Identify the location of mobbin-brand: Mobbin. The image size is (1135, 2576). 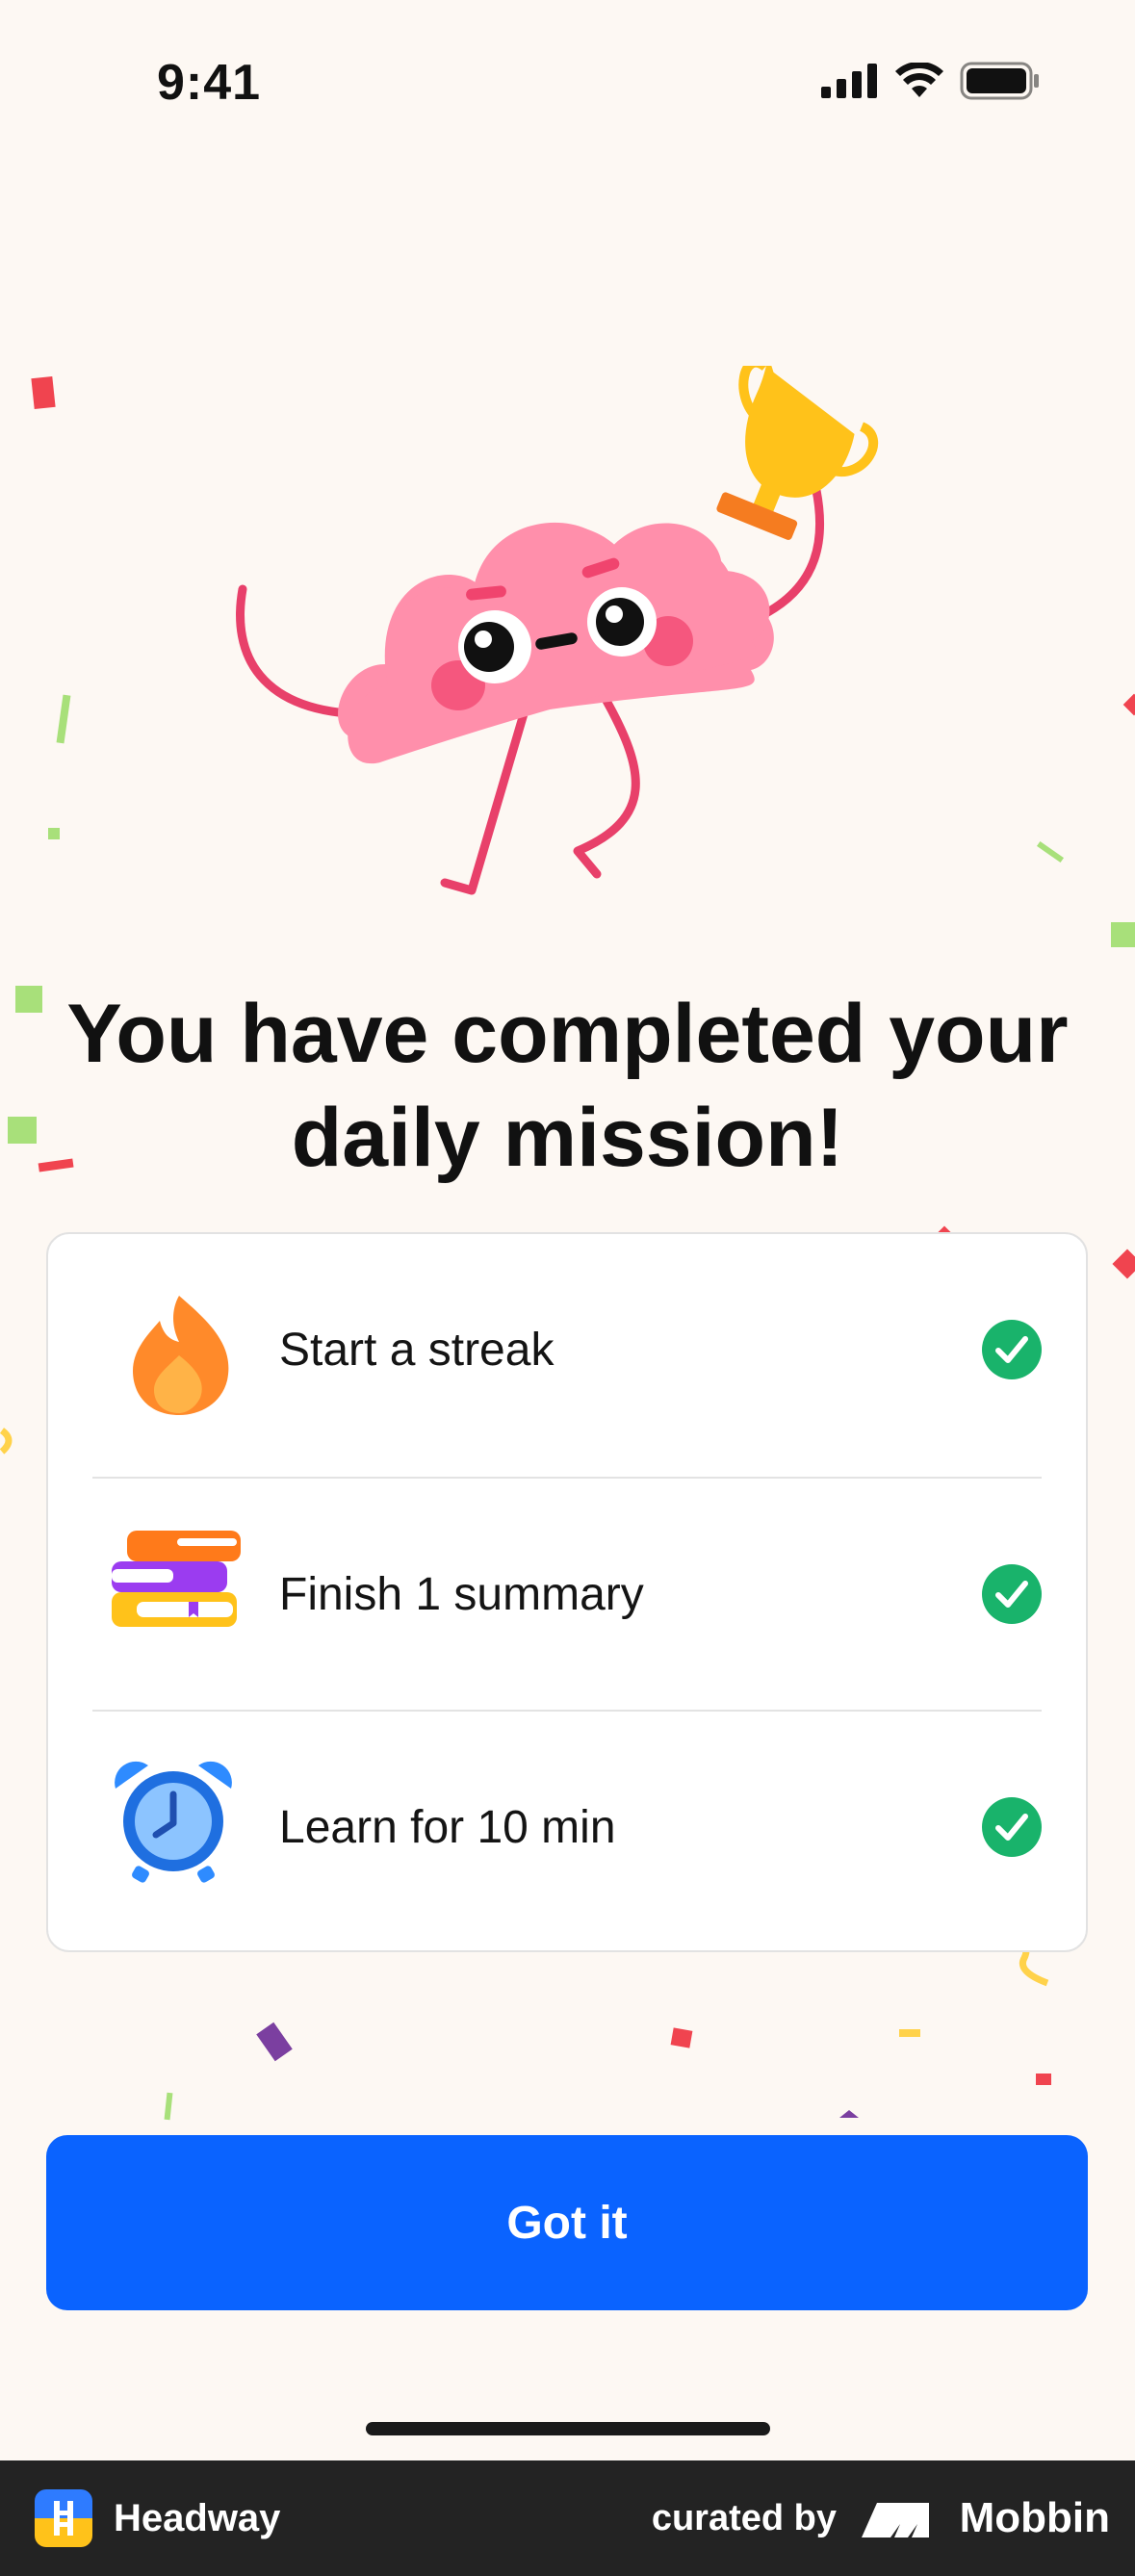
(985, 2518).